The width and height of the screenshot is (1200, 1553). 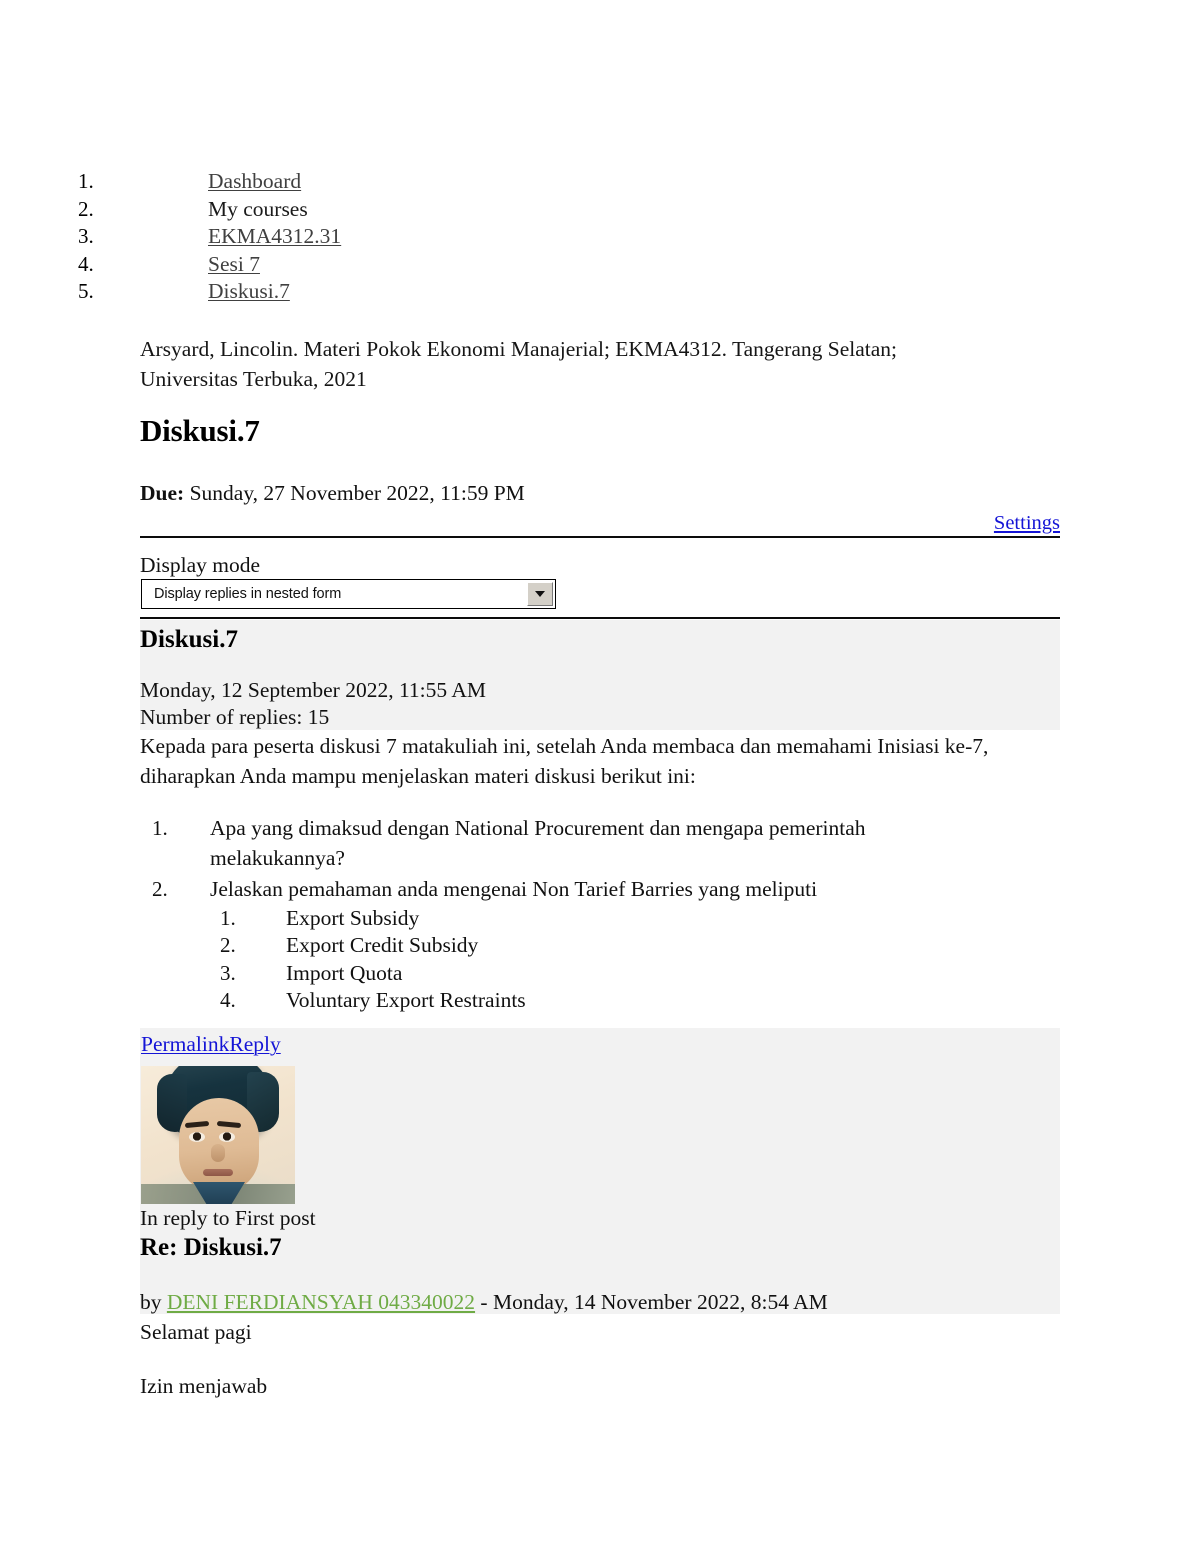 I want to click on display-mode-selected-value: Display replies in nested form, so click(x=248, y=594).